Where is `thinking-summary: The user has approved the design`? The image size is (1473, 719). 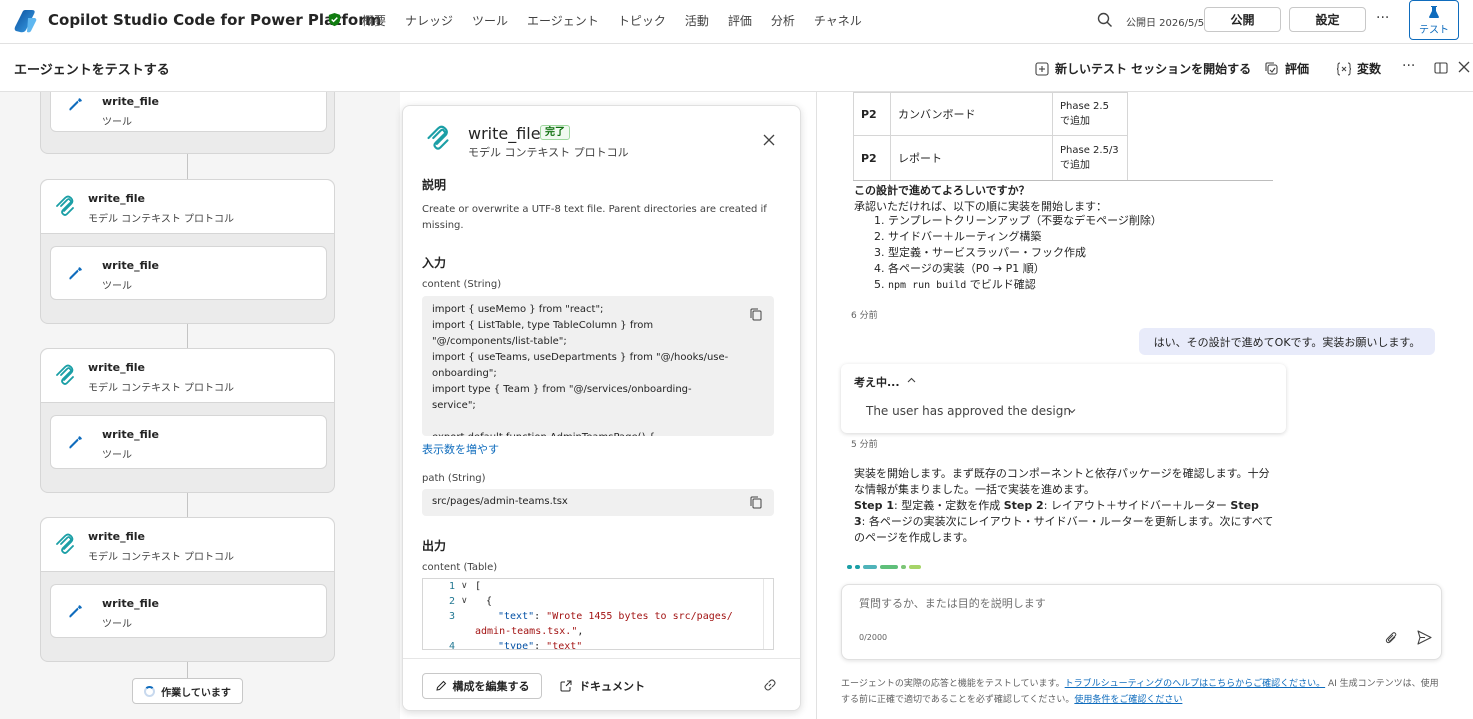
thinking-summary: The user has approved the design is located at coordinates (968, 411).